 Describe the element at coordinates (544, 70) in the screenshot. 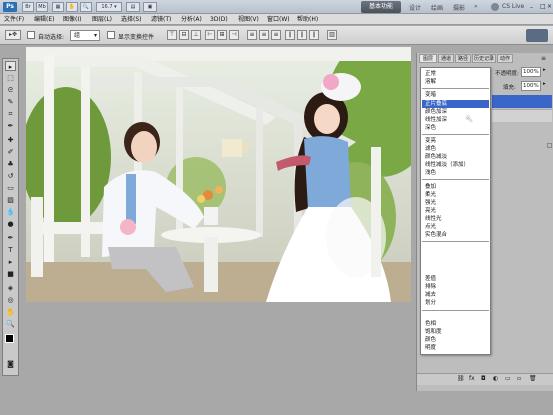

I see `opacity-dropdown-icon: ▸` at that location.